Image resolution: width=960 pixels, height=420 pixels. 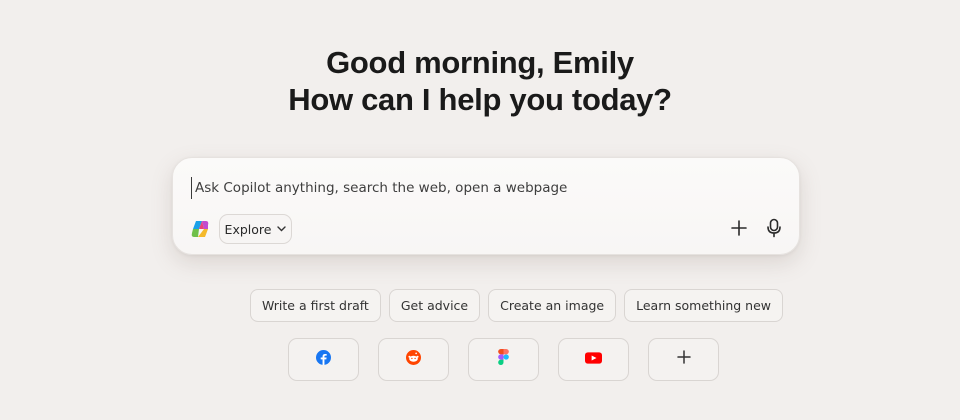 I want to click on reddit-icon, so click(x=413, y=359).